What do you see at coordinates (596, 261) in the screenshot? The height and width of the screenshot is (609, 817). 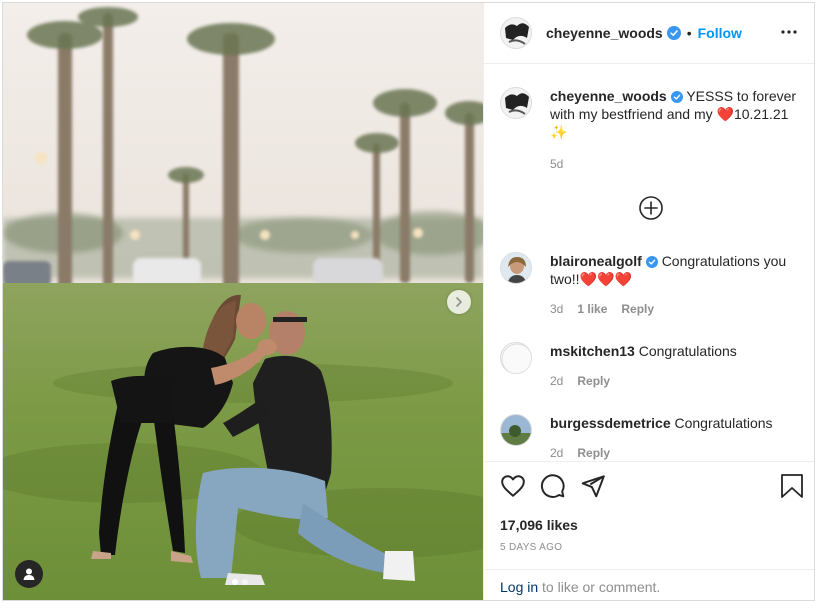 I see `comment-username: blaironealgolf` at bounding box center [596, 261].